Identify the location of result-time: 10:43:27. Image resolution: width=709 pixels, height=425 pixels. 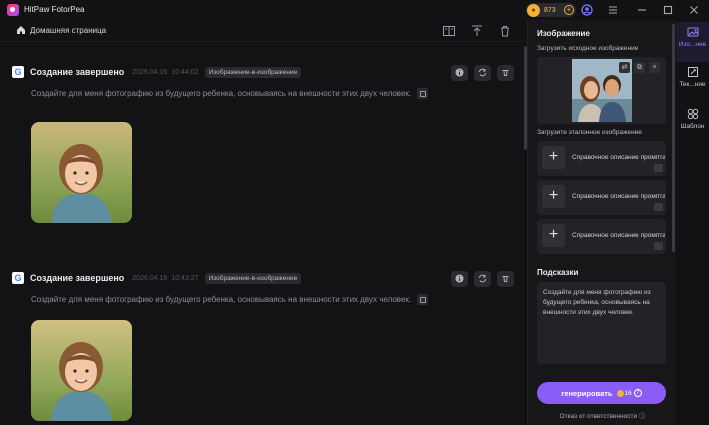
(185, 278).